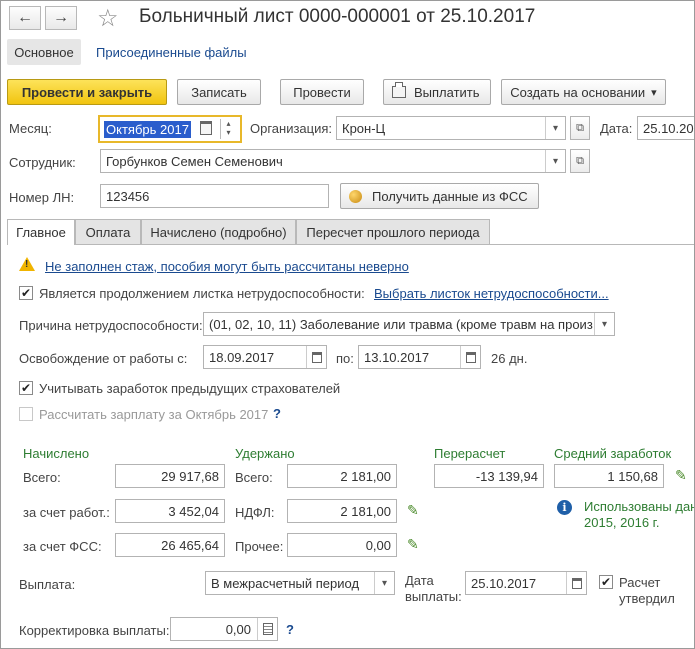  What do you see at coordinates (154, 414) in the screenshot?
I see `calc-salary-label: Рассчитать зарплату за Октябрь 2017` at bounding box center [154, 414].